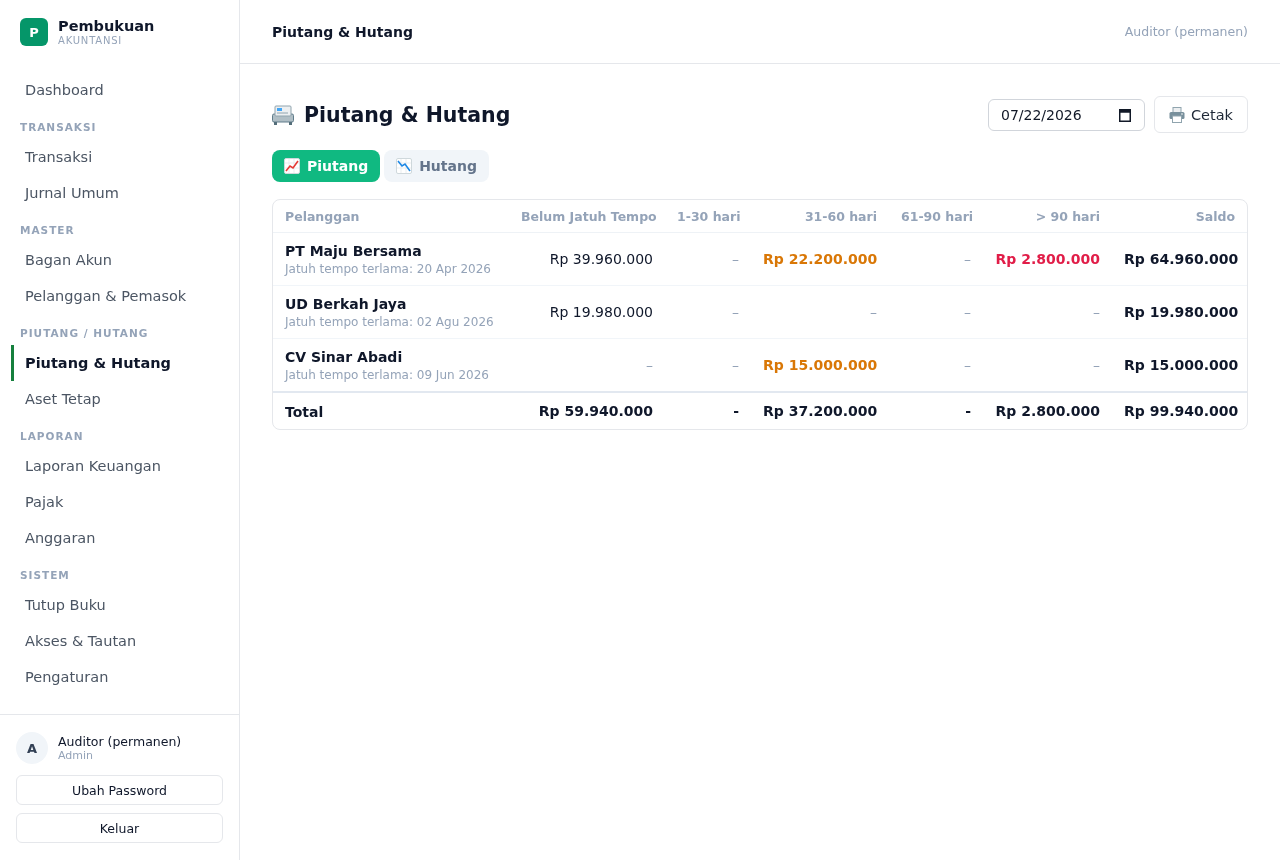 Image resolution: width=1280 pixels, height=860 pixels. What do you see at coordinates (283, 114) in the screenshot?
I see `card-index-icon` at bounding box center [283, 114].